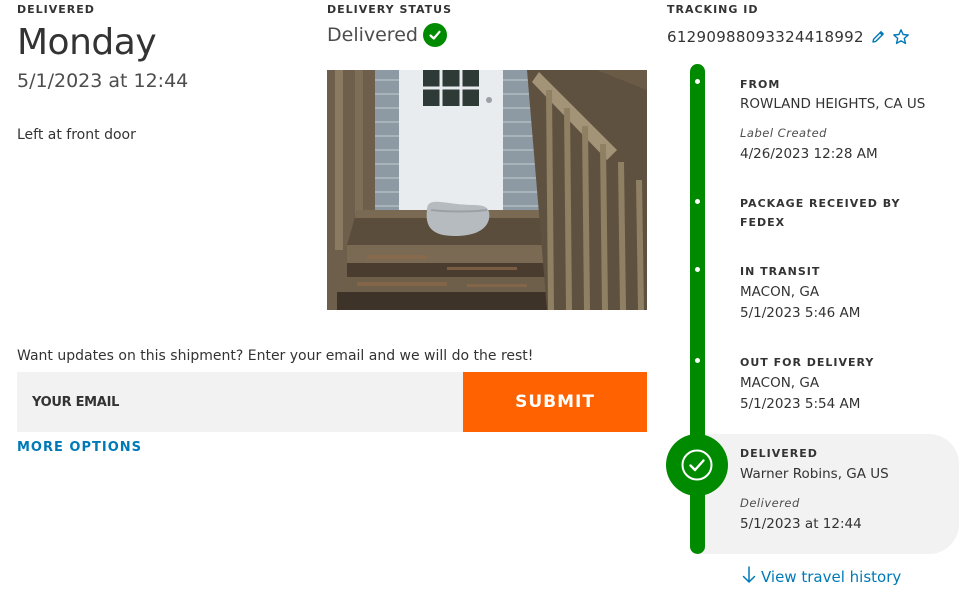 Image resolution: width=963 pixels, height=597 pixels. Describe the element at coordinates (770, 503) in the screenshot. I see `timeline-event-note: Delivered` at that location.